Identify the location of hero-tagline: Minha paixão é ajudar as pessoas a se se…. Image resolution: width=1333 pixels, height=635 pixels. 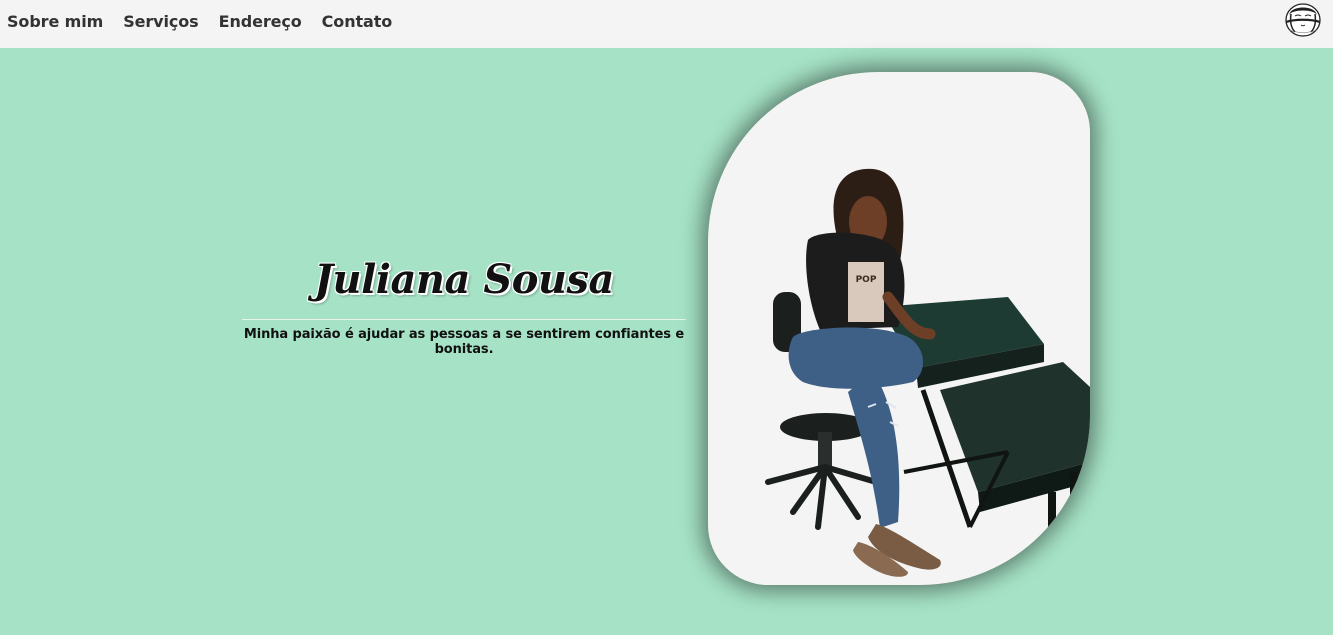
(464, 342).